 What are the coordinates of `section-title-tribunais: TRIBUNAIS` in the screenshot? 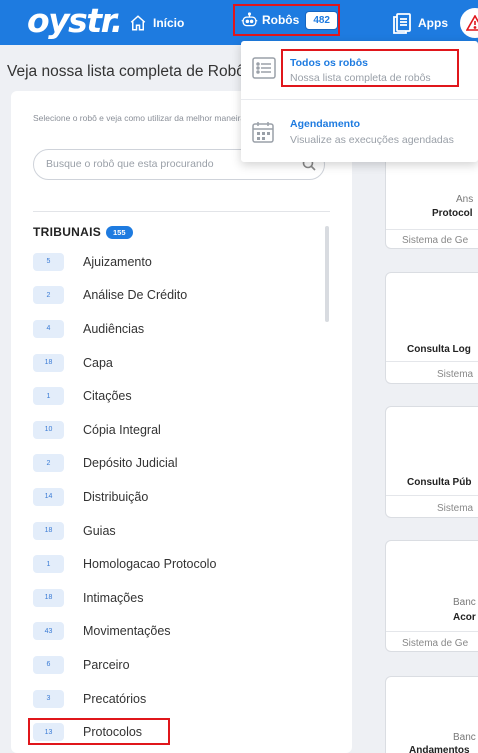 It's located at (67, 232).